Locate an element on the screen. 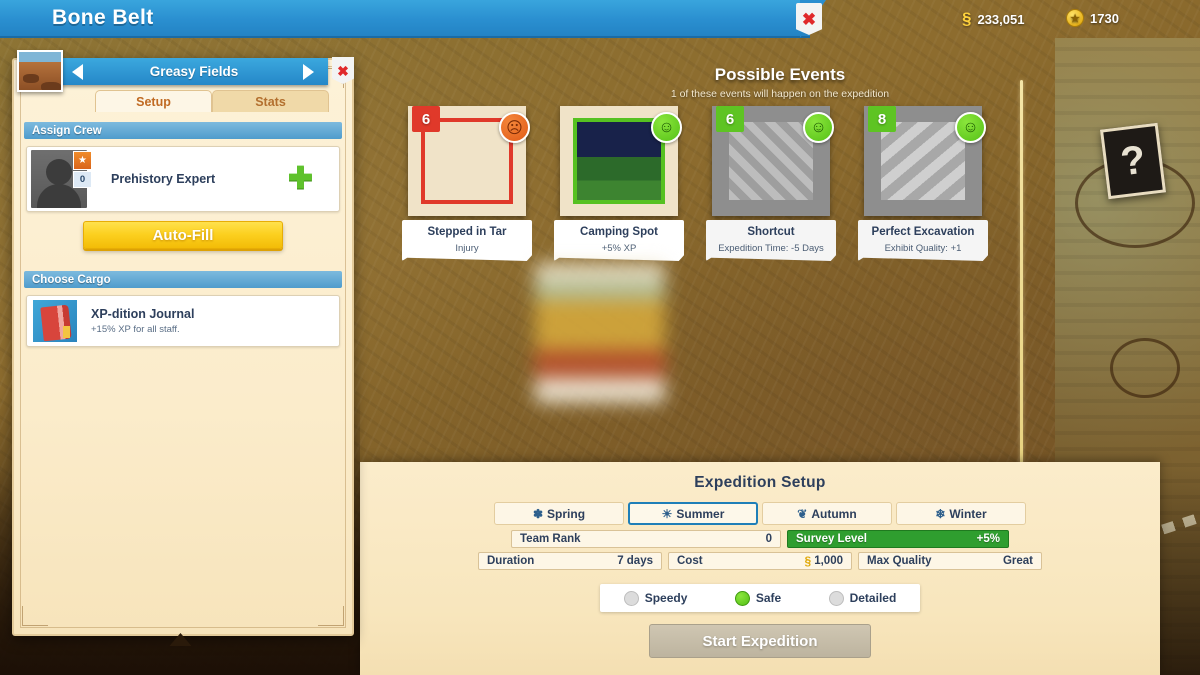 The image size is (1200, 675). speed-option-detailed: Detailed is located at coordinates (862, 598).